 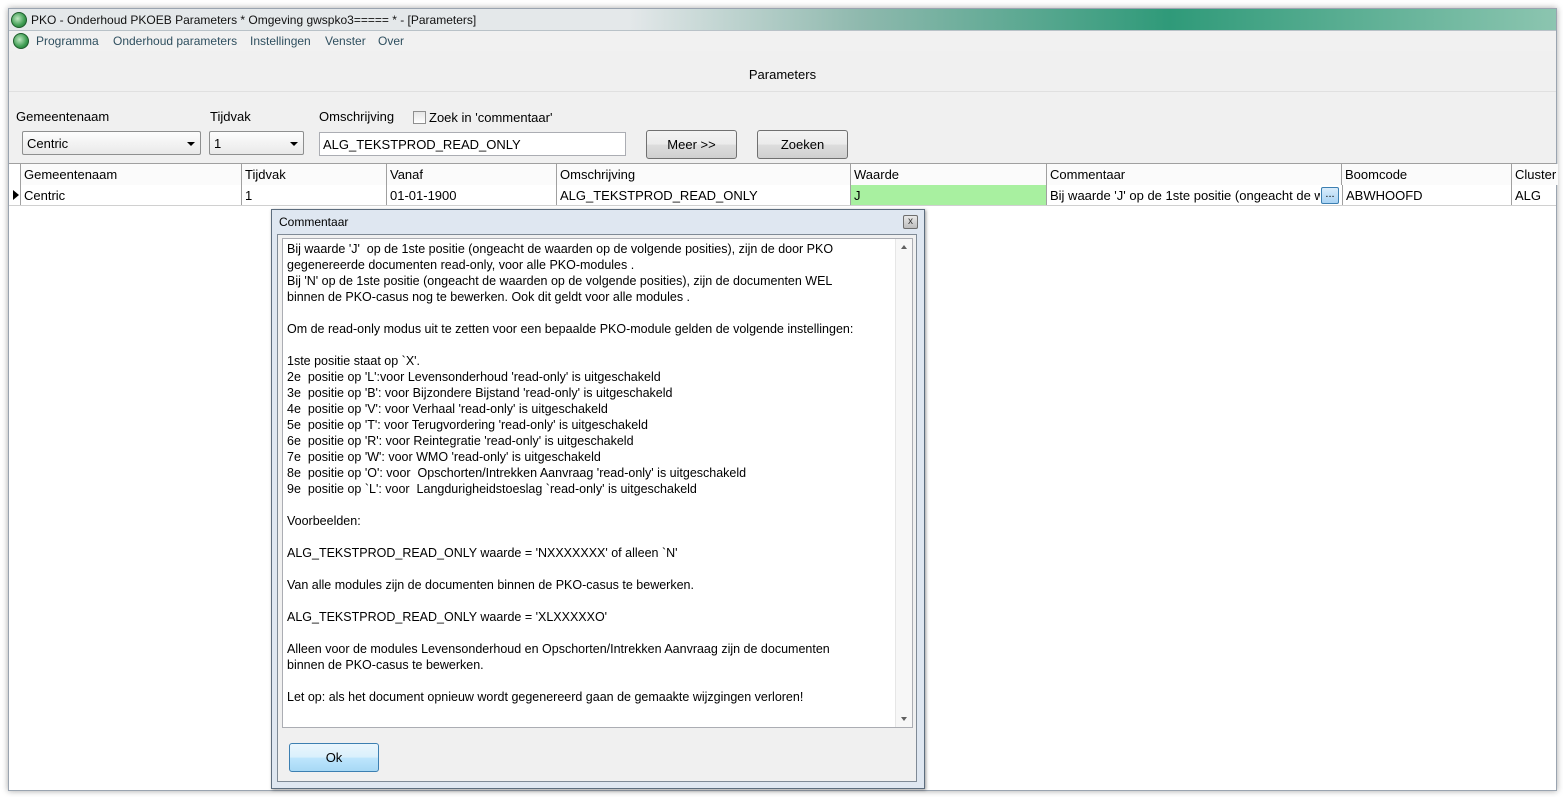 I want to click on column-header-commentaar: Commentaar, so click(x=1194, y=174).